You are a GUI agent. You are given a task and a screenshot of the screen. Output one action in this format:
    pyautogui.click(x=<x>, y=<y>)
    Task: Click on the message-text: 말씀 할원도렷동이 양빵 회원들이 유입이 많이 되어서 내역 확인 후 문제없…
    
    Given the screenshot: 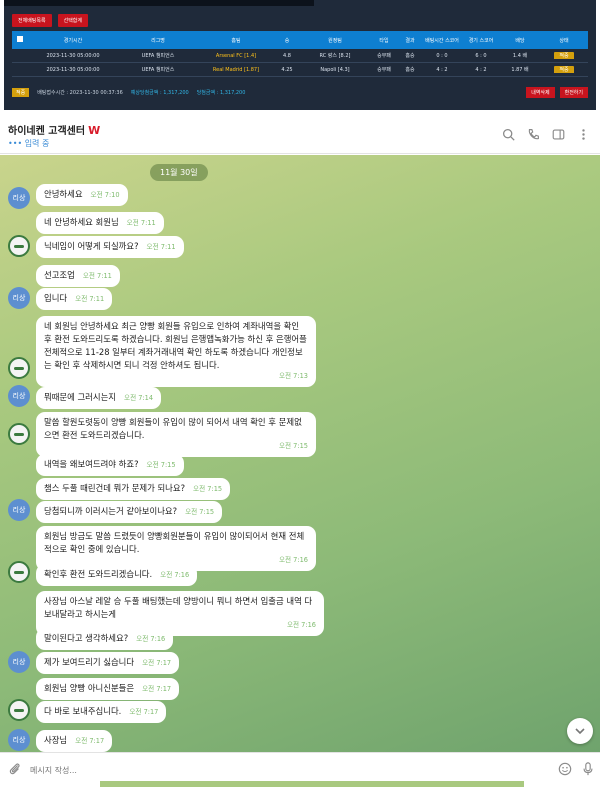 What is the action you would take?
    pyautogui.click(x=173, y=428)
    